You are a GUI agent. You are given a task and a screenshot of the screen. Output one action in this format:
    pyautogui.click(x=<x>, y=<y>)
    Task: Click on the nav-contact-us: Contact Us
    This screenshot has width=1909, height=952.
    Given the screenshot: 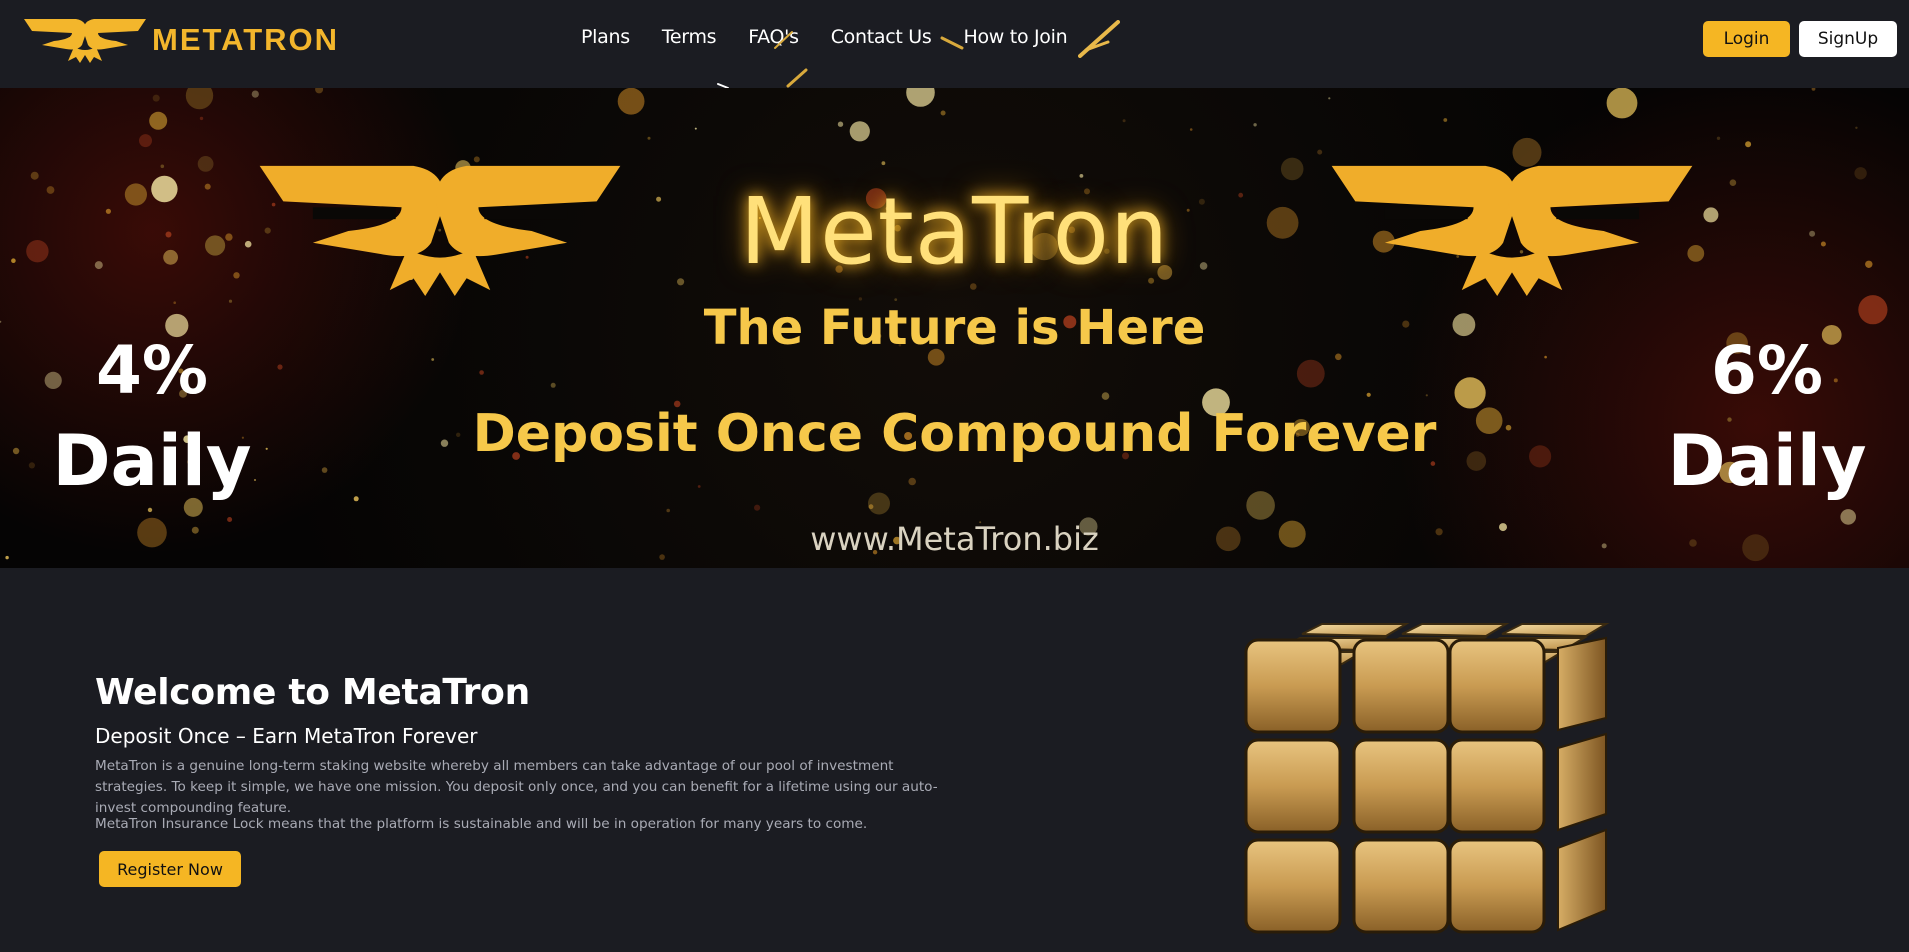 What is the action you would take?
    pyautogui.click(x=881, y=37)
    